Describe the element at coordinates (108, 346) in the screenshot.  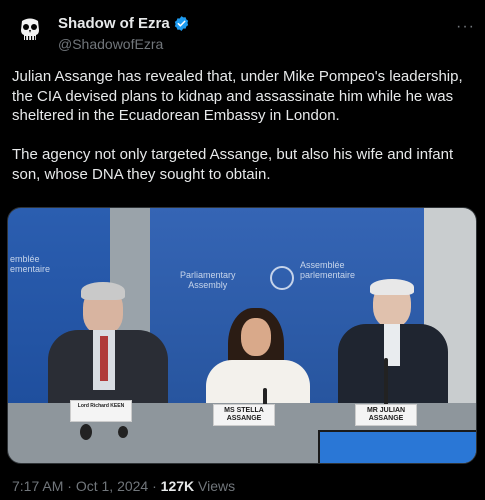
I see `person-left` at that location.